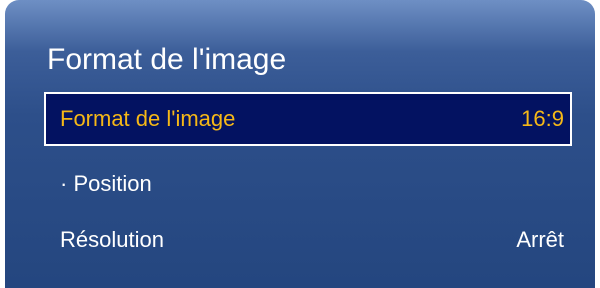 The height and width of the screenshot is (288, 600). Describe the element at coordinates (112, 239) in the screenshot. I see `menu-item-label: Résolution` at that location.